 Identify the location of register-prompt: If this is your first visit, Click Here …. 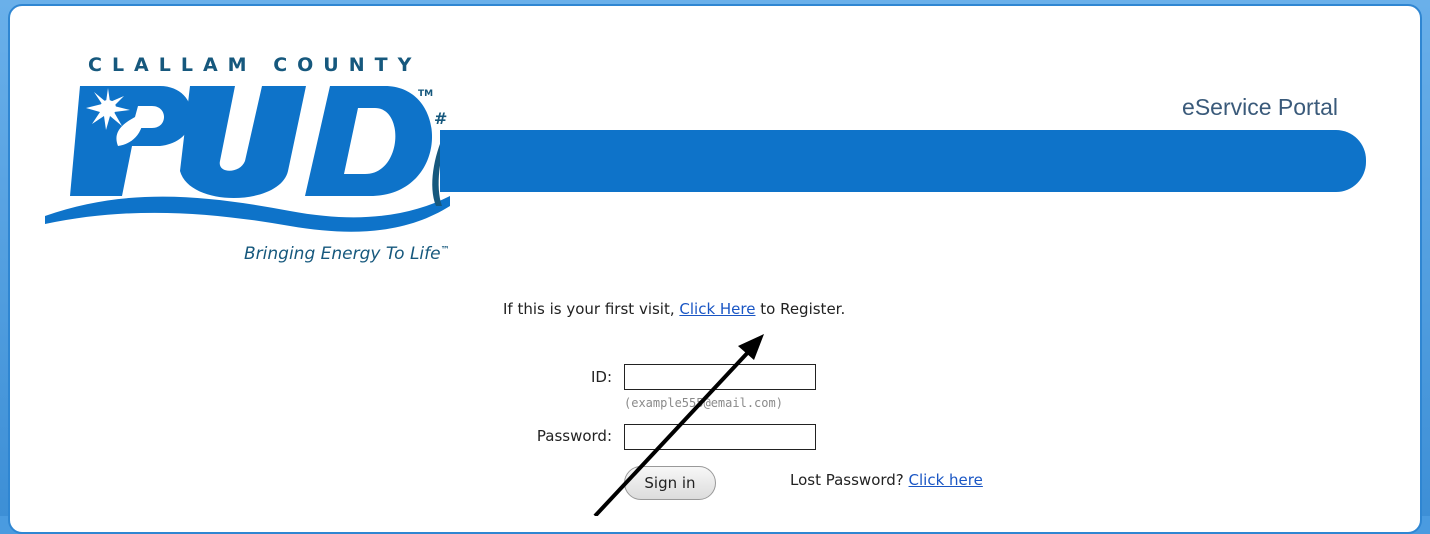
(674, 309).